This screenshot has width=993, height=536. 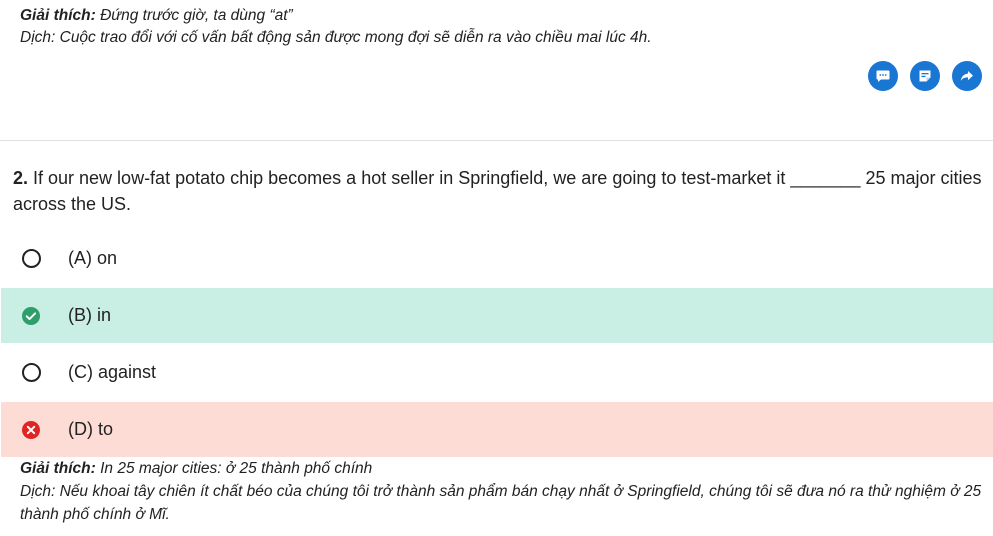 I want to click on option-label: (A) on, so click(x=93, y=258).